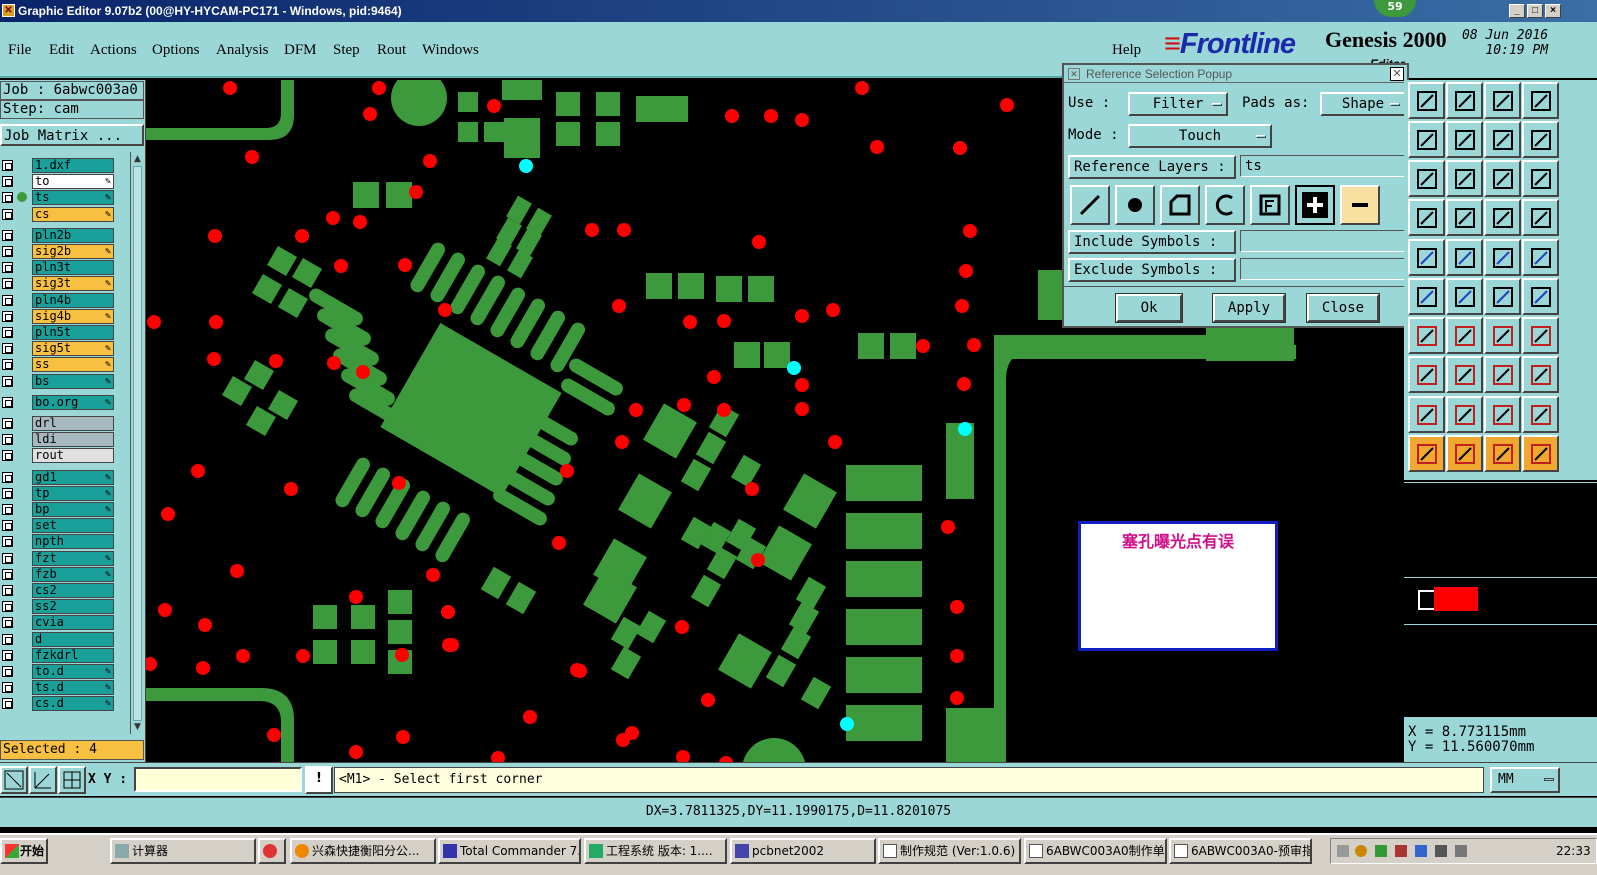 This screenshot has height=875, width=1597. What do you see at coordinates (1502, 453) in the screenshot?
I see `select3-icon` at bounding box center [1502, 453].